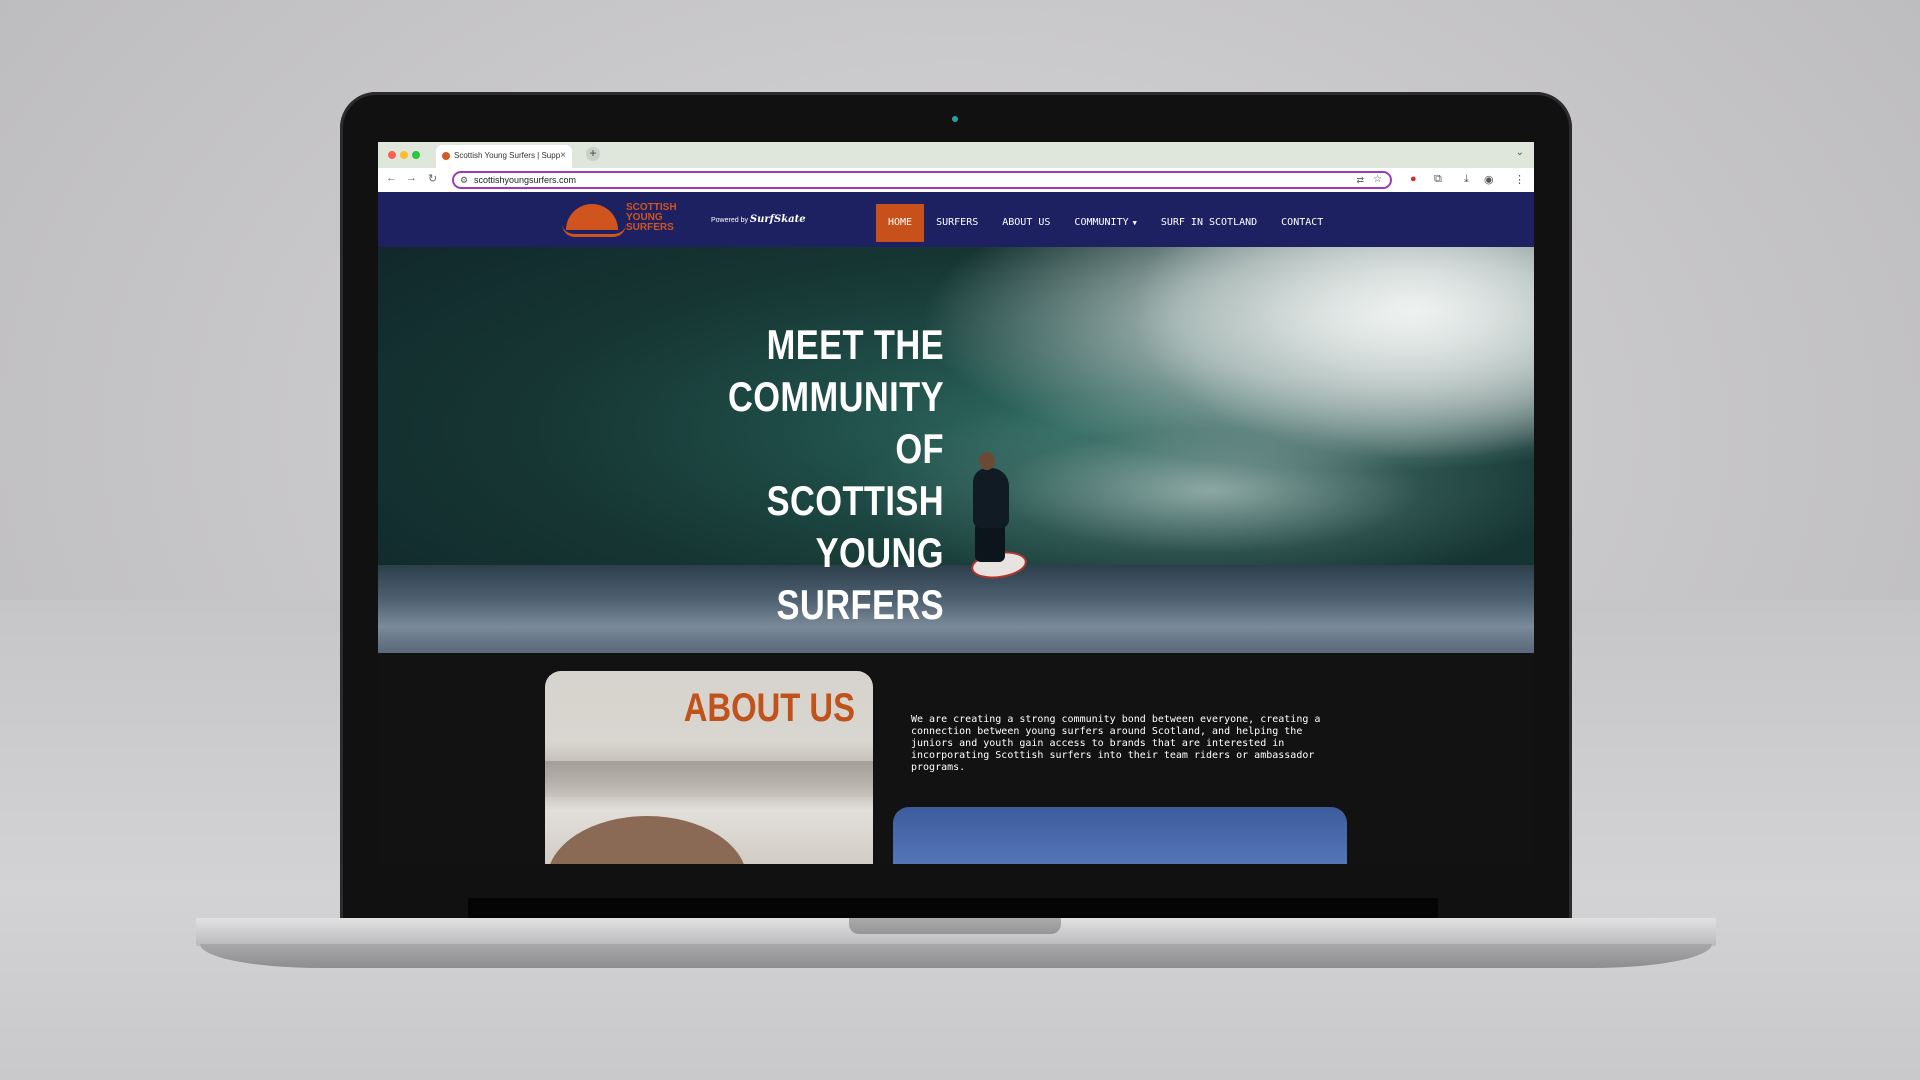 The width and height of the screenshot is (1920, 1080). I want to click on extensions-puzzle-icon: ⧉, so click(1438, 179).